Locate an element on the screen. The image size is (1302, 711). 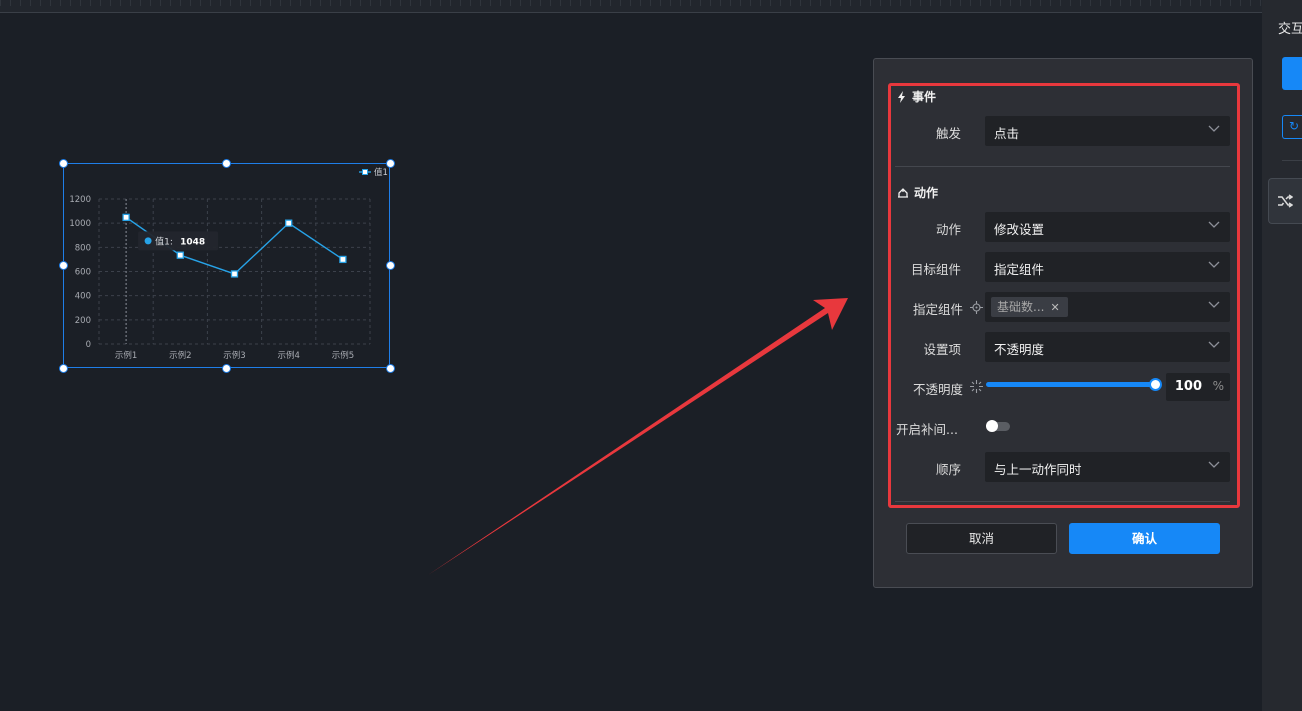
legend-marker is located at coordinates (365, 172).